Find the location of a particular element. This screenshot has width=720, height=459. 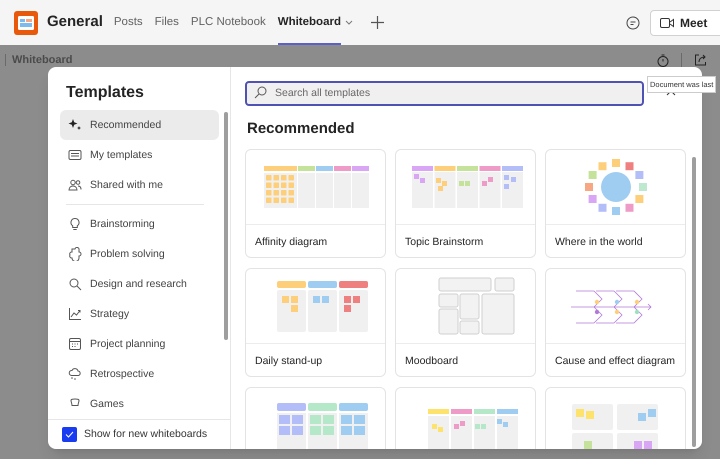

sidebar-item: Shared with me is located at coordinates (139, 185).